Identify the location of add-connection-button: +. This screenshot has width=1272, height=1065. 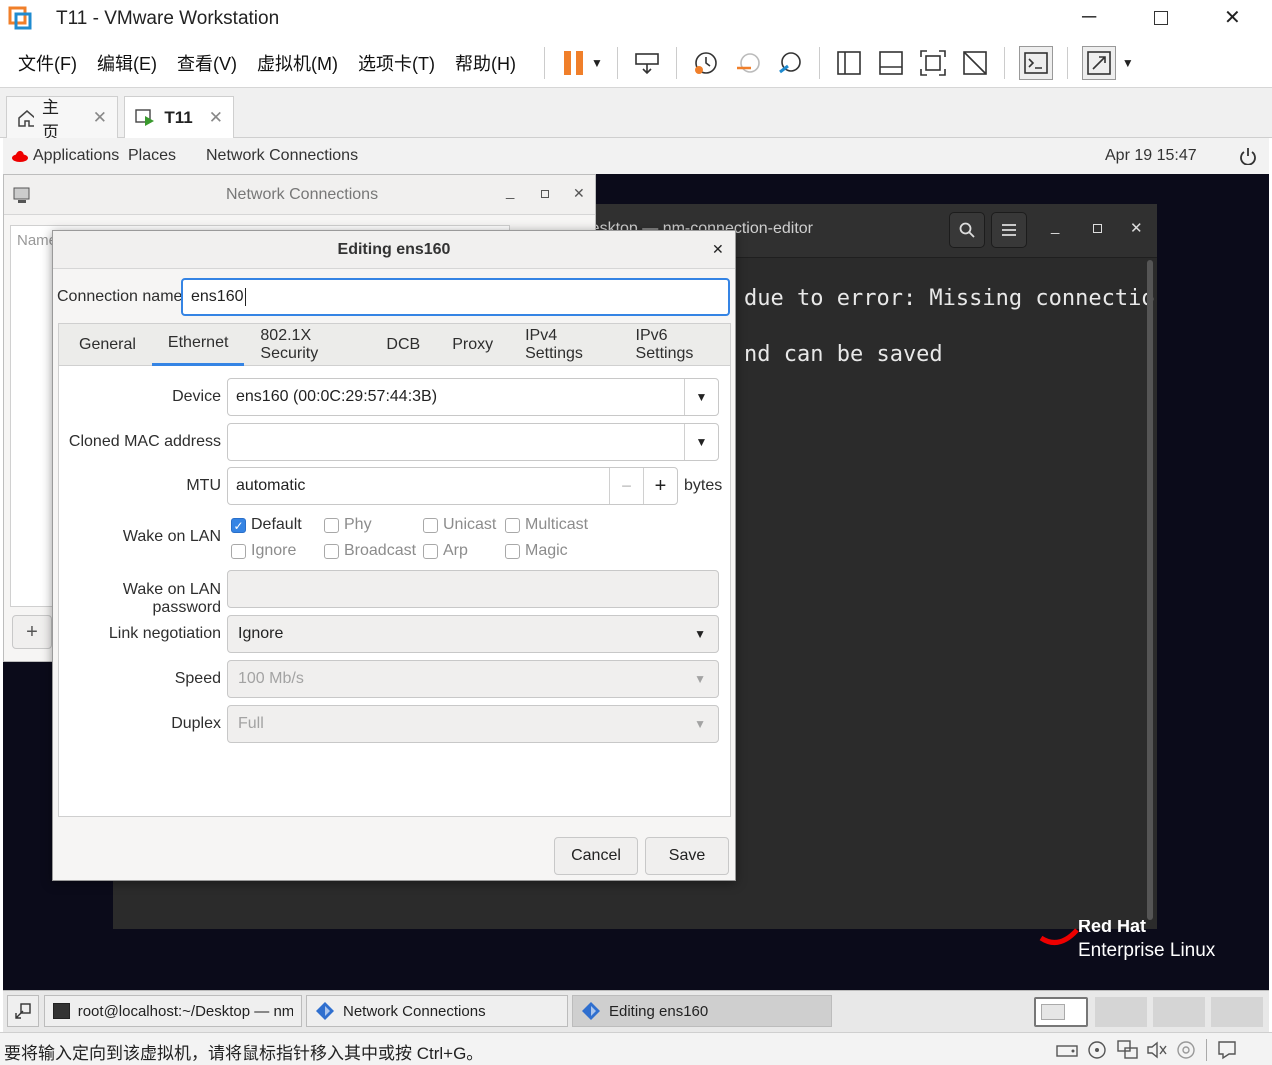
(32, 632).